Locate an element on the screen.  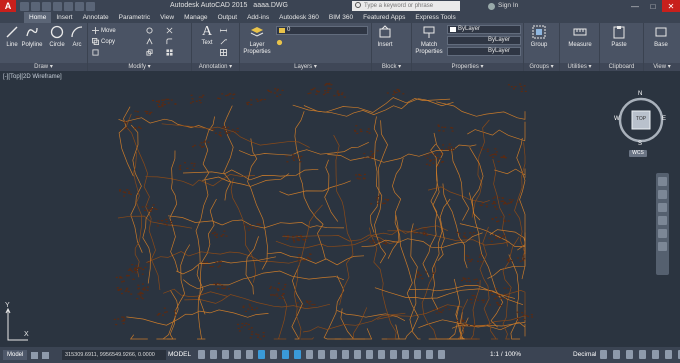
model-space-button: MODEL is located at coordinates (179, 355).